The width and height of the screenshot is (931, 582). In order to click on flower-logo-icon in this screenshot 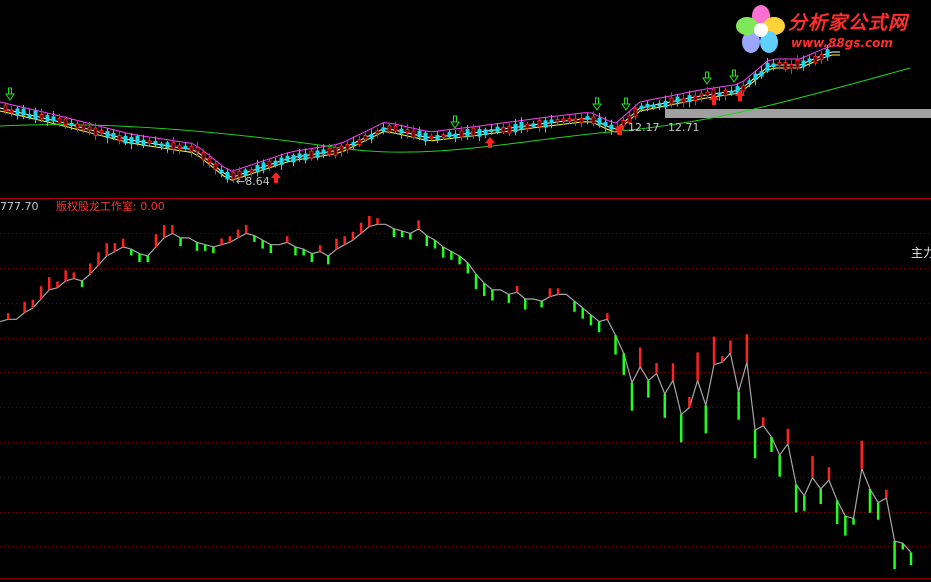, I will do `click(760, 29)`.